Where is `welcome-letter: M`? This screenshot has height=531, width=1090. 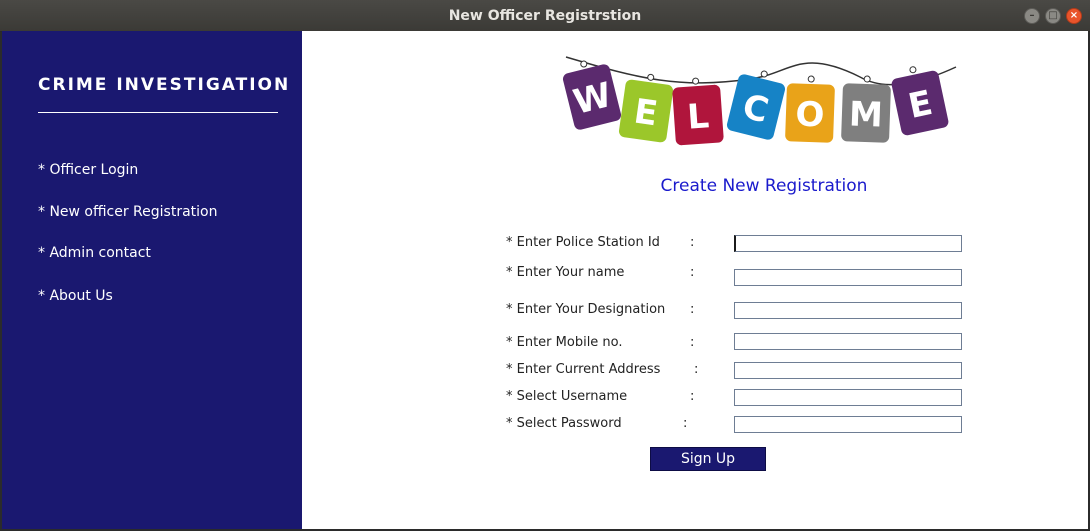 welcome-letter: M is located at coordinates (865, 114).